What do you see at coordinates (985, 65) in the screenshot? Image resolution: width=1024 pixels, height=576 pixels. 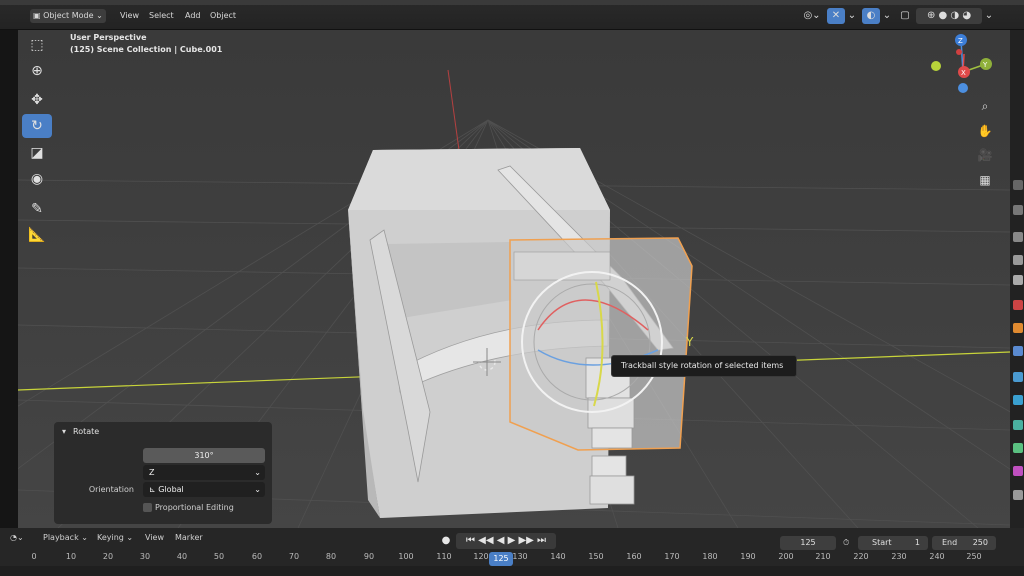 I see `gizmo-y-label: Y` at bounding box center [985, 65].